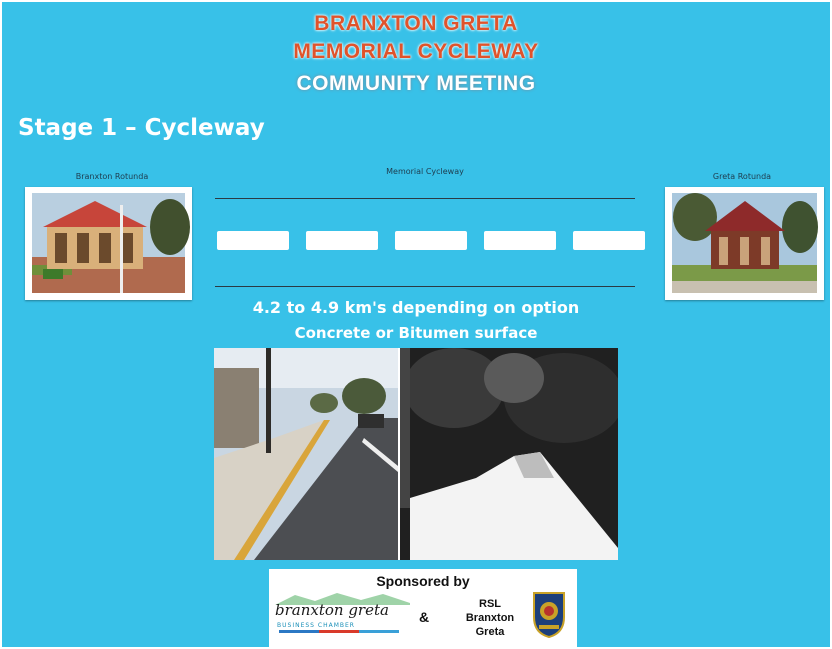  Describe the element at coordinates (112, 176) in the screenshot. I see `left-photo-label: Branxton Rotunda` at that location.